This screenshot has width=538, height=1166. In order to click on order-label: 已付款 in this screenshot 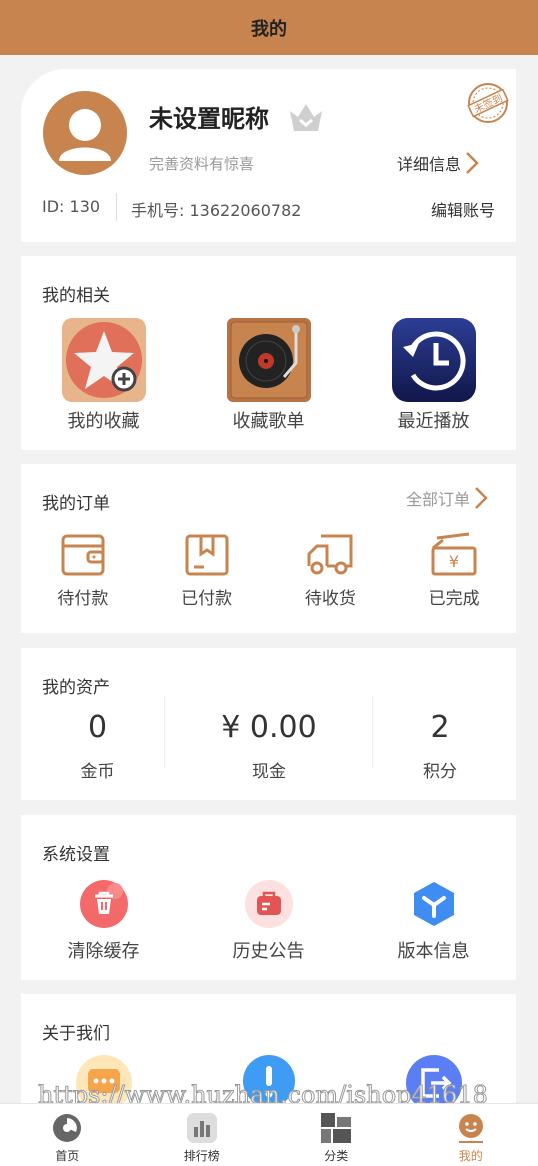, I will do `click(206, 596)`.